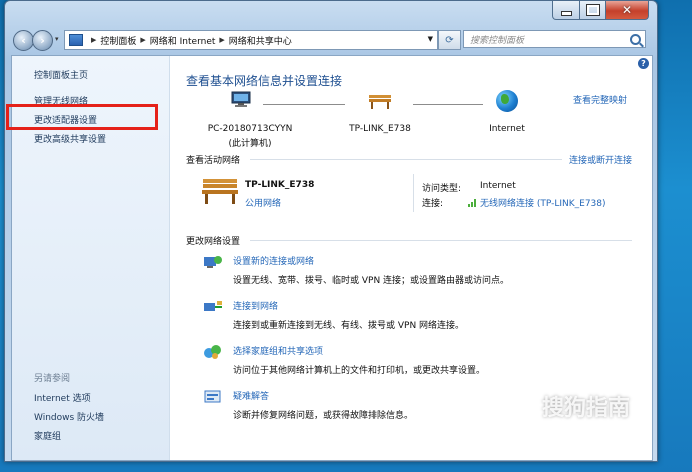  What do you see at coordinates (250, 144) in the screenshot?
I see `computer-subtitle: (此计算机)` at bounding box center [250, 144].